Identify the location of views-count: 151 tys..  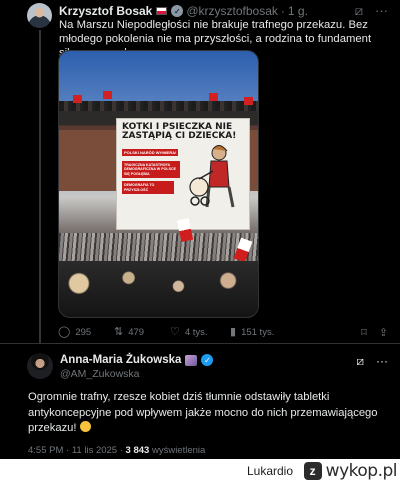
(258, 332).